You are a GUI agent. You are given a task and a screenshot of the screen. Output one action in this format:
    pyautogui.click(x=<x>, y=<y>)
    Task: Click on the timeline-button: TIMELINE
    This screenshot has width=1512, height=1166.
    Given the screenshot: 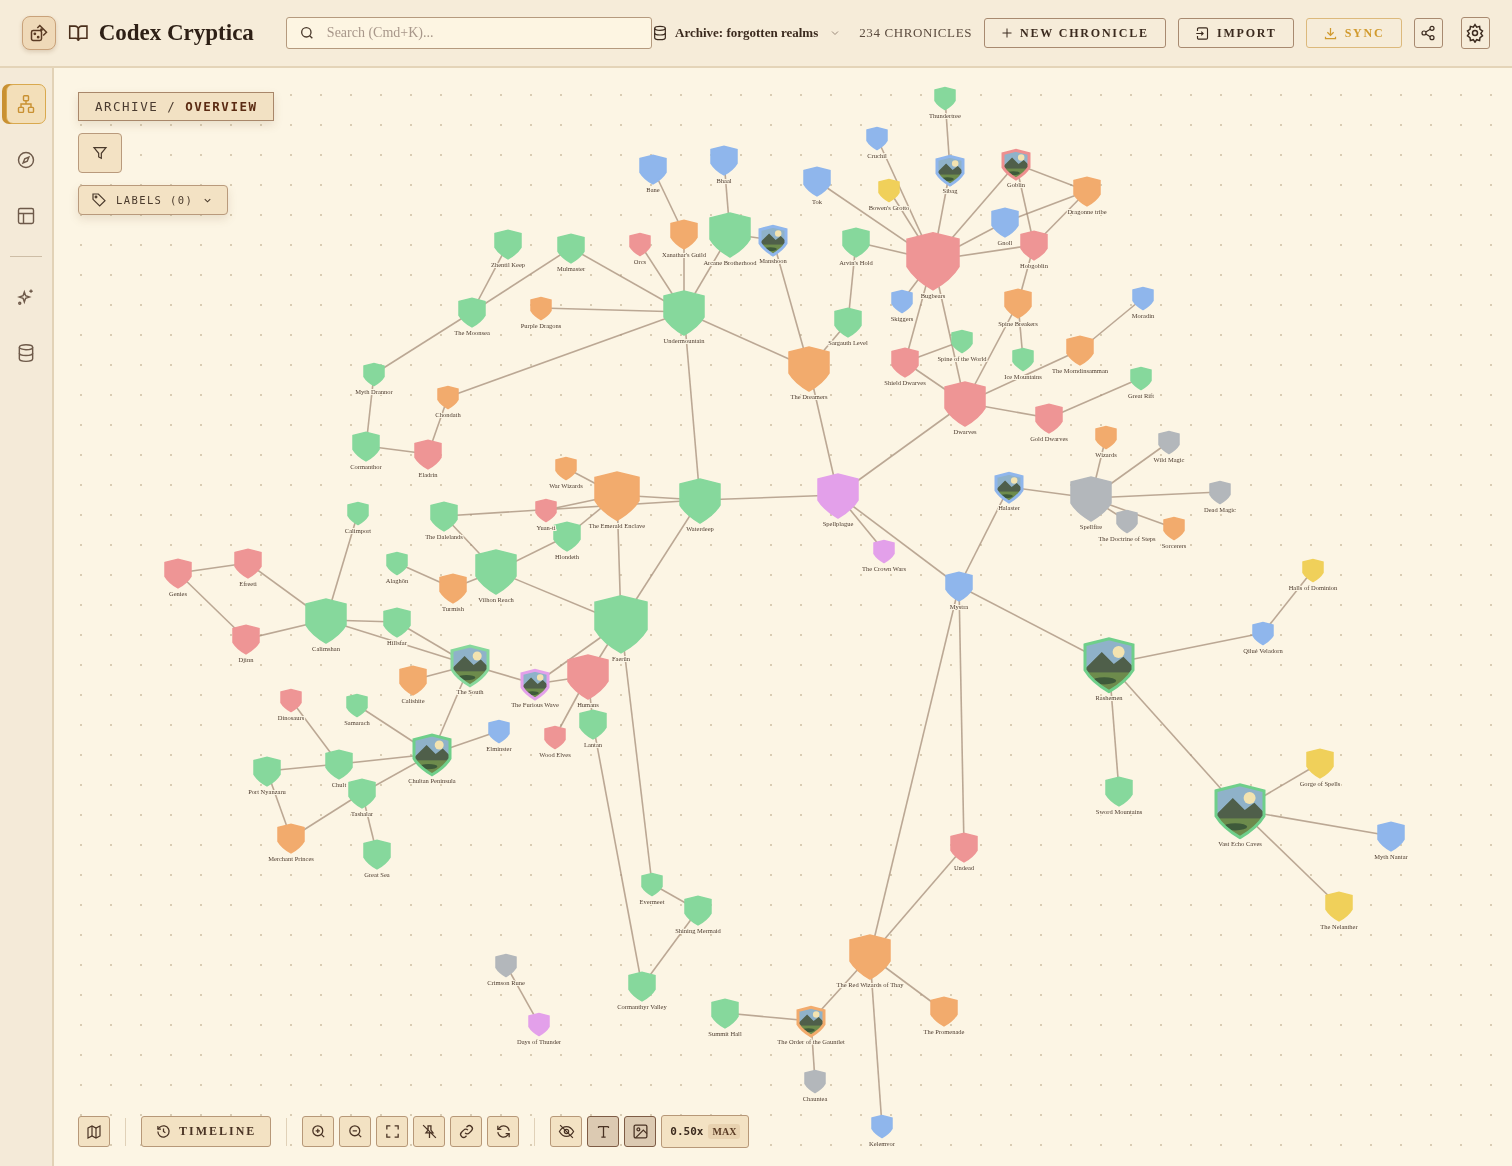 What is the action you would take?
    pyautogui.click(x=206, y=1131)
    